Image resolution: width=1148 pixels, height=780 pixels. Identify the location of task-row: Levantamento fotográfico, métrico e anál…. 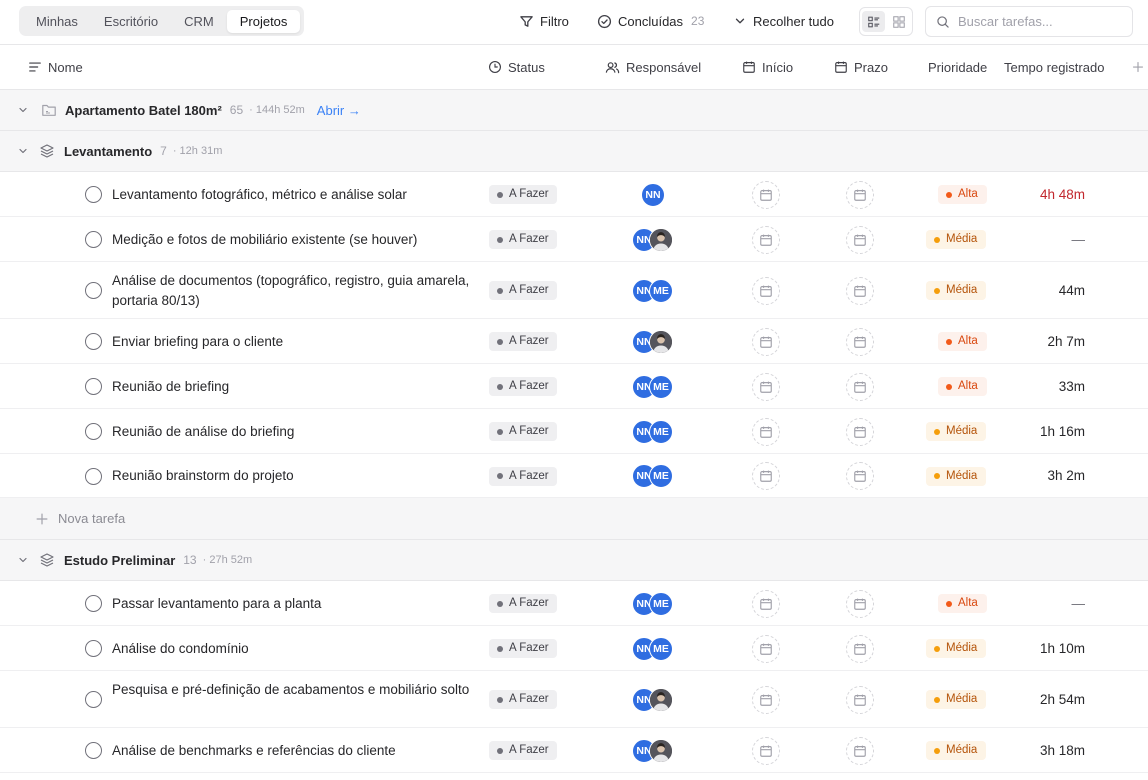
(574, 194).